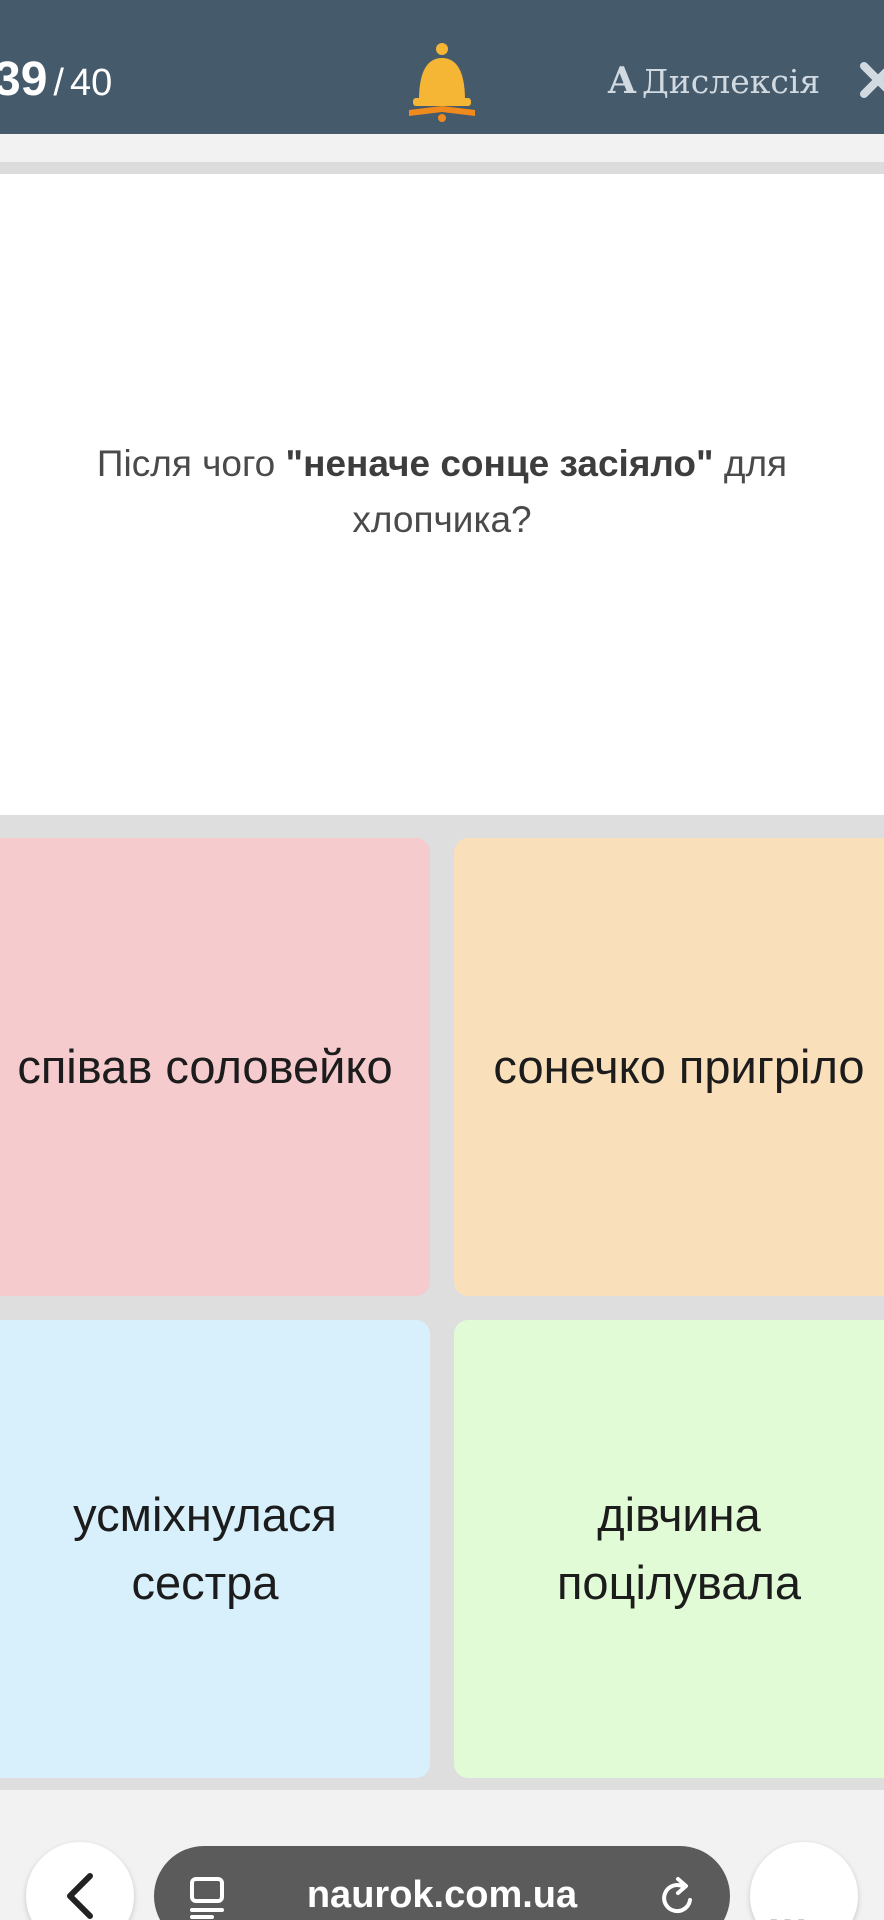 This screenshot has width=884, height=1920. I want to click on answer-option-2: сонечко пригріло, so click(669, 1067).